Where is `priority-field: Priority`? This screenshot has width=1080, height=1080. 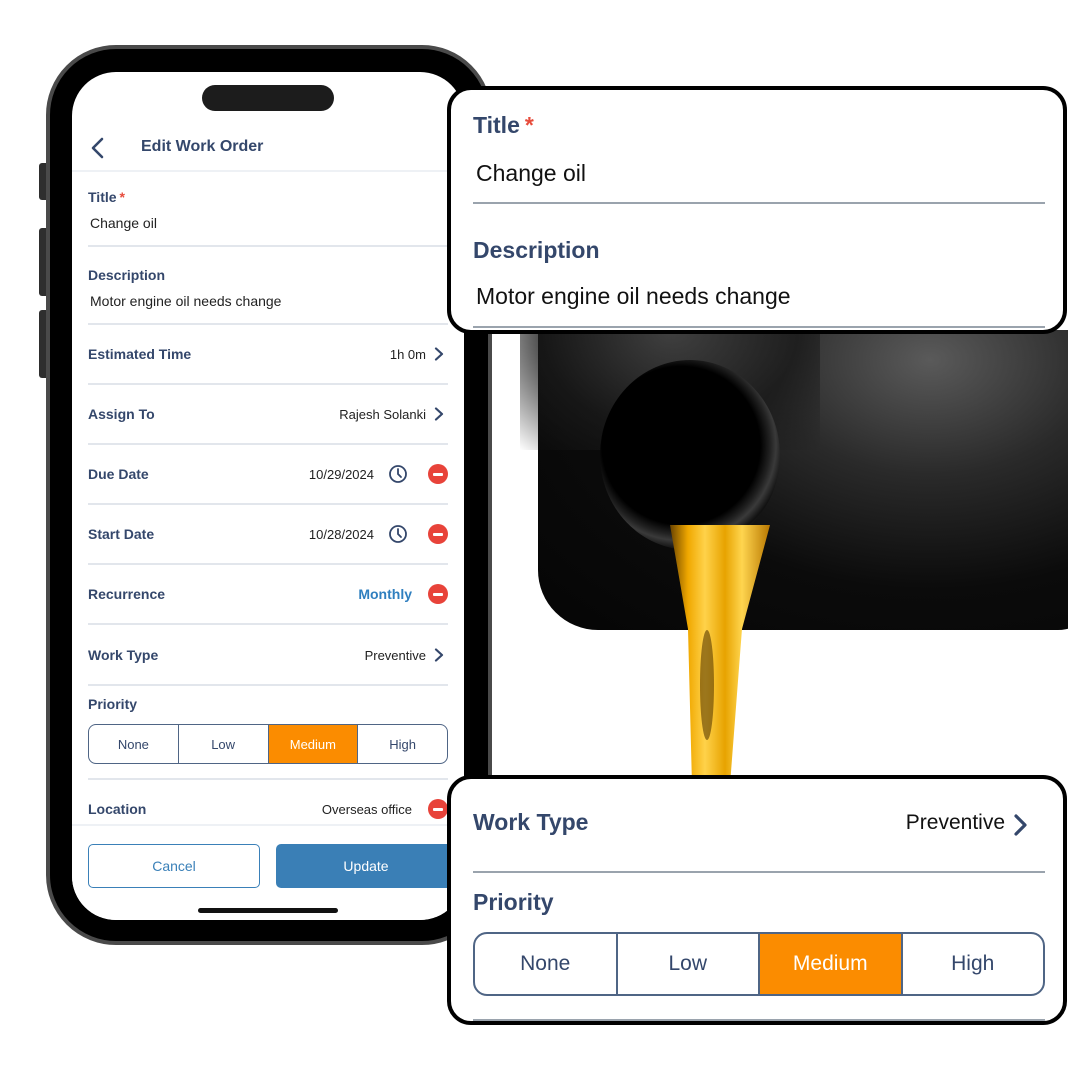
priority-field: Priority is located at coordinates (268, 704).